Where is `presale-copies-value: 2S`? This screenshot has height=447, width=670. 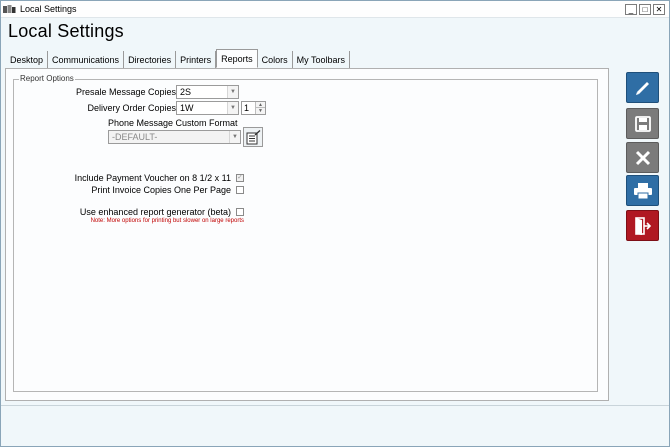
presale-copies-value: 2S is located at coordinates (186, 92).